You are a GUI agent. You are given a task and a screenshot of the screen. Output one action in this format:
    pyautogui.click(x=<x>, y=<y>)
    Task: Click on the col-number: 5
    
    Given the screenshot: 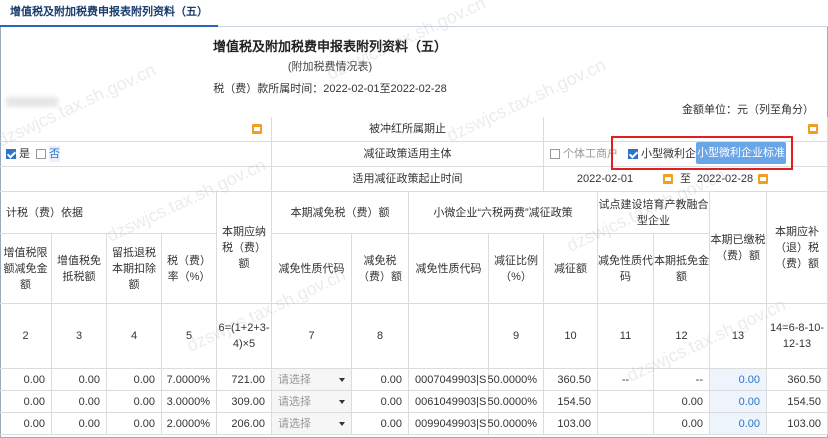 What is the action you would take?
    pyautogui.click(x=189, y=336)
    